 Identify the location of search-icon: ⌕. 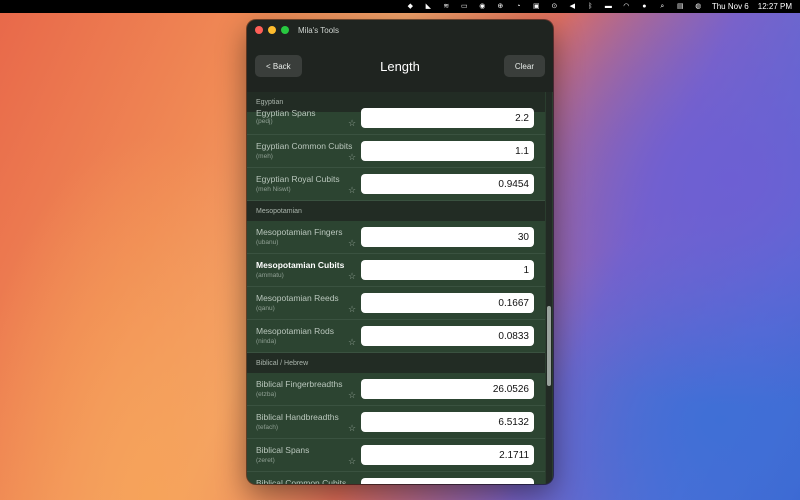
(662, 7).